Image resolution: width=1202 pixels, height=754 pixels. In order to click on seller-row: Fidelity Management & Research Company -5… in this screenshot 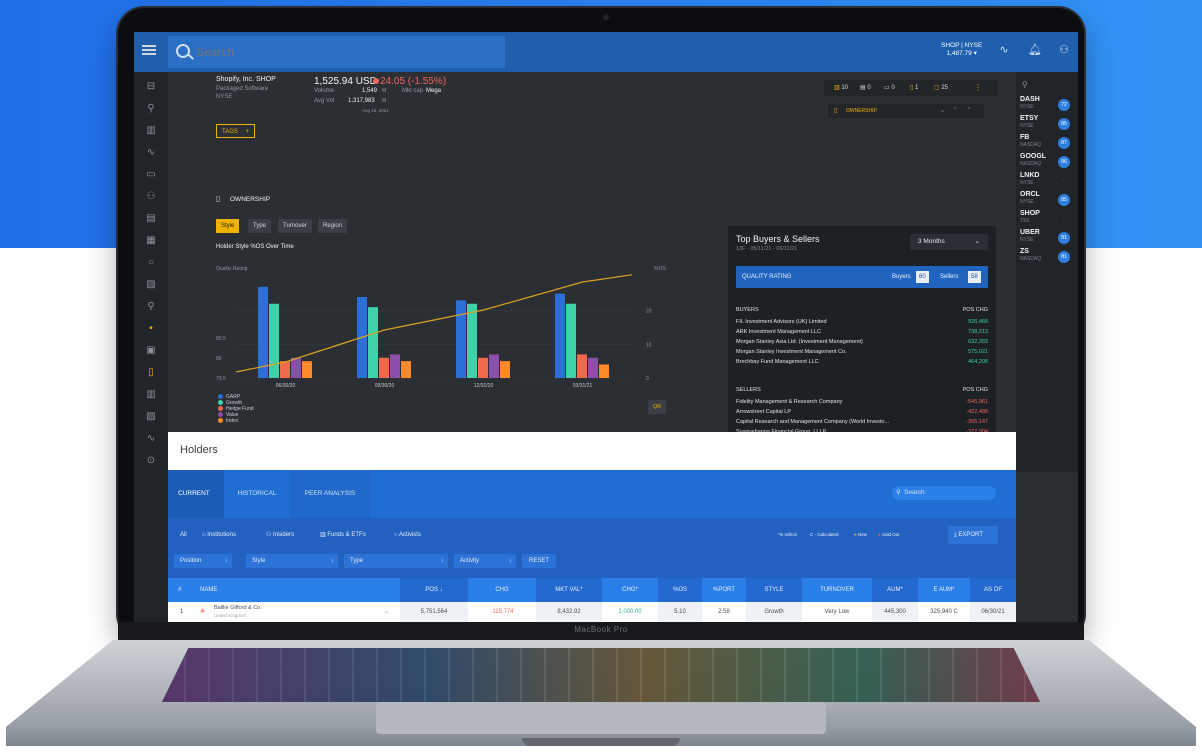, I will do `click(862, 402)`.